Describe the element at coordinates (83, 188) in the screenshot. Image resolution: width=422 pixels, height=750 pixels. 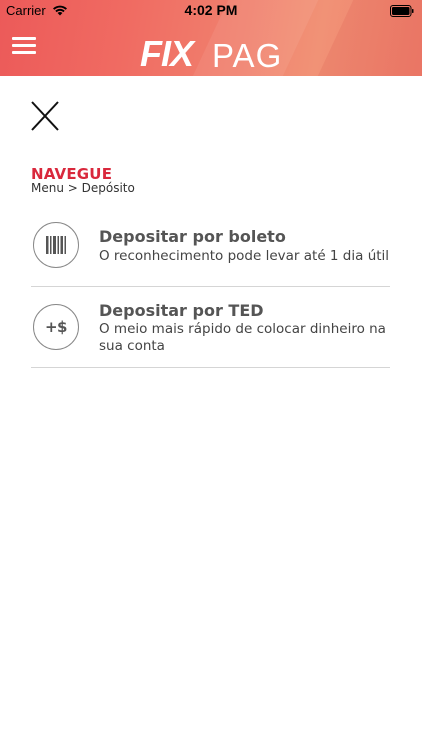
I see `breadcrumb: Menu > Depósito` at that location.